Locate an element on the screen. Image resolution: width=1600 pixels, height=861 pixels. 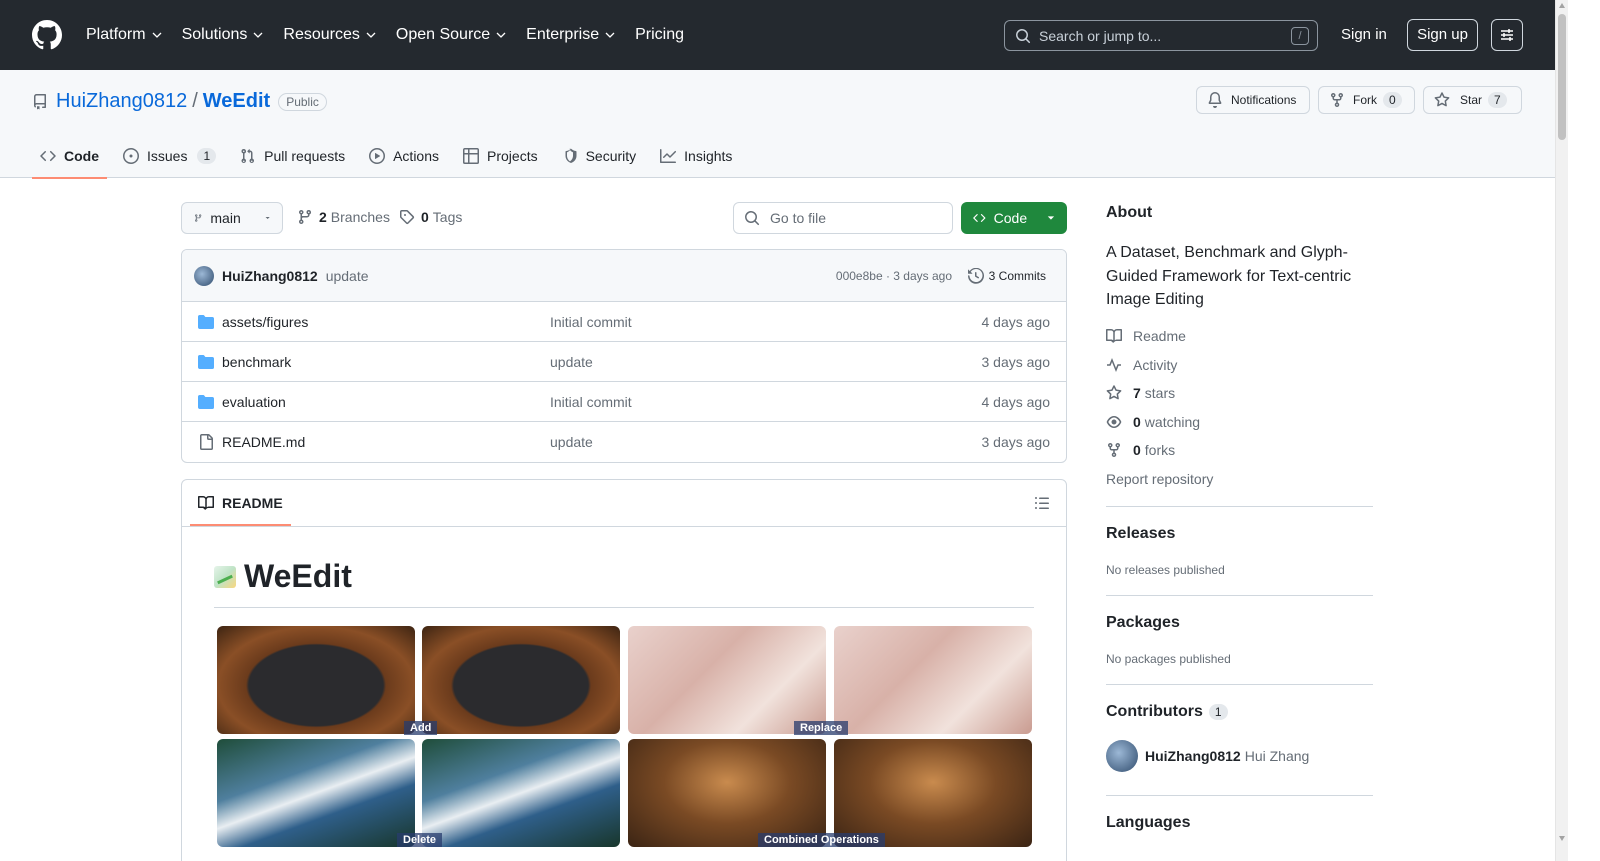
scroll-thumb is located at coordinates (1562, 77).